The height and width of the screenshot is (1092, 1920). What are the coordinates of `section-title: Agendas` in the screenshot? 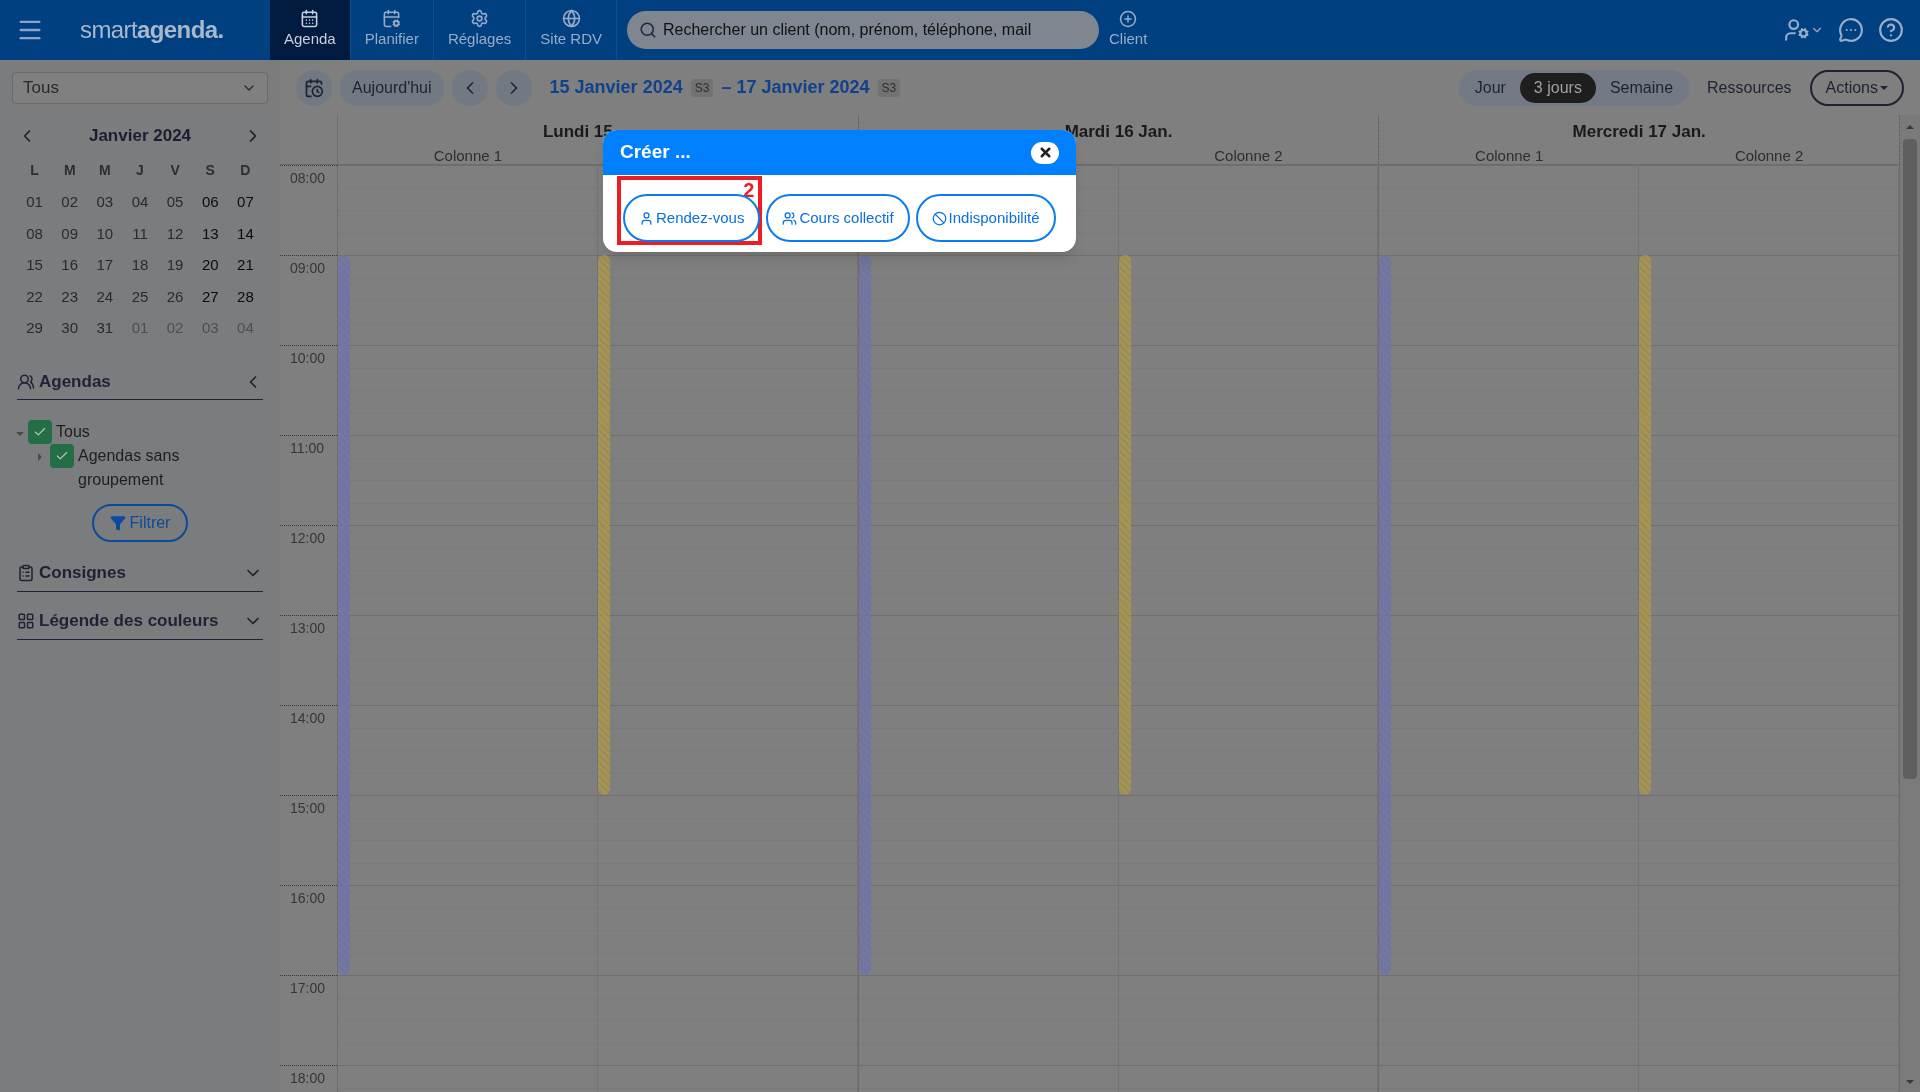 It's located at (75, 382).